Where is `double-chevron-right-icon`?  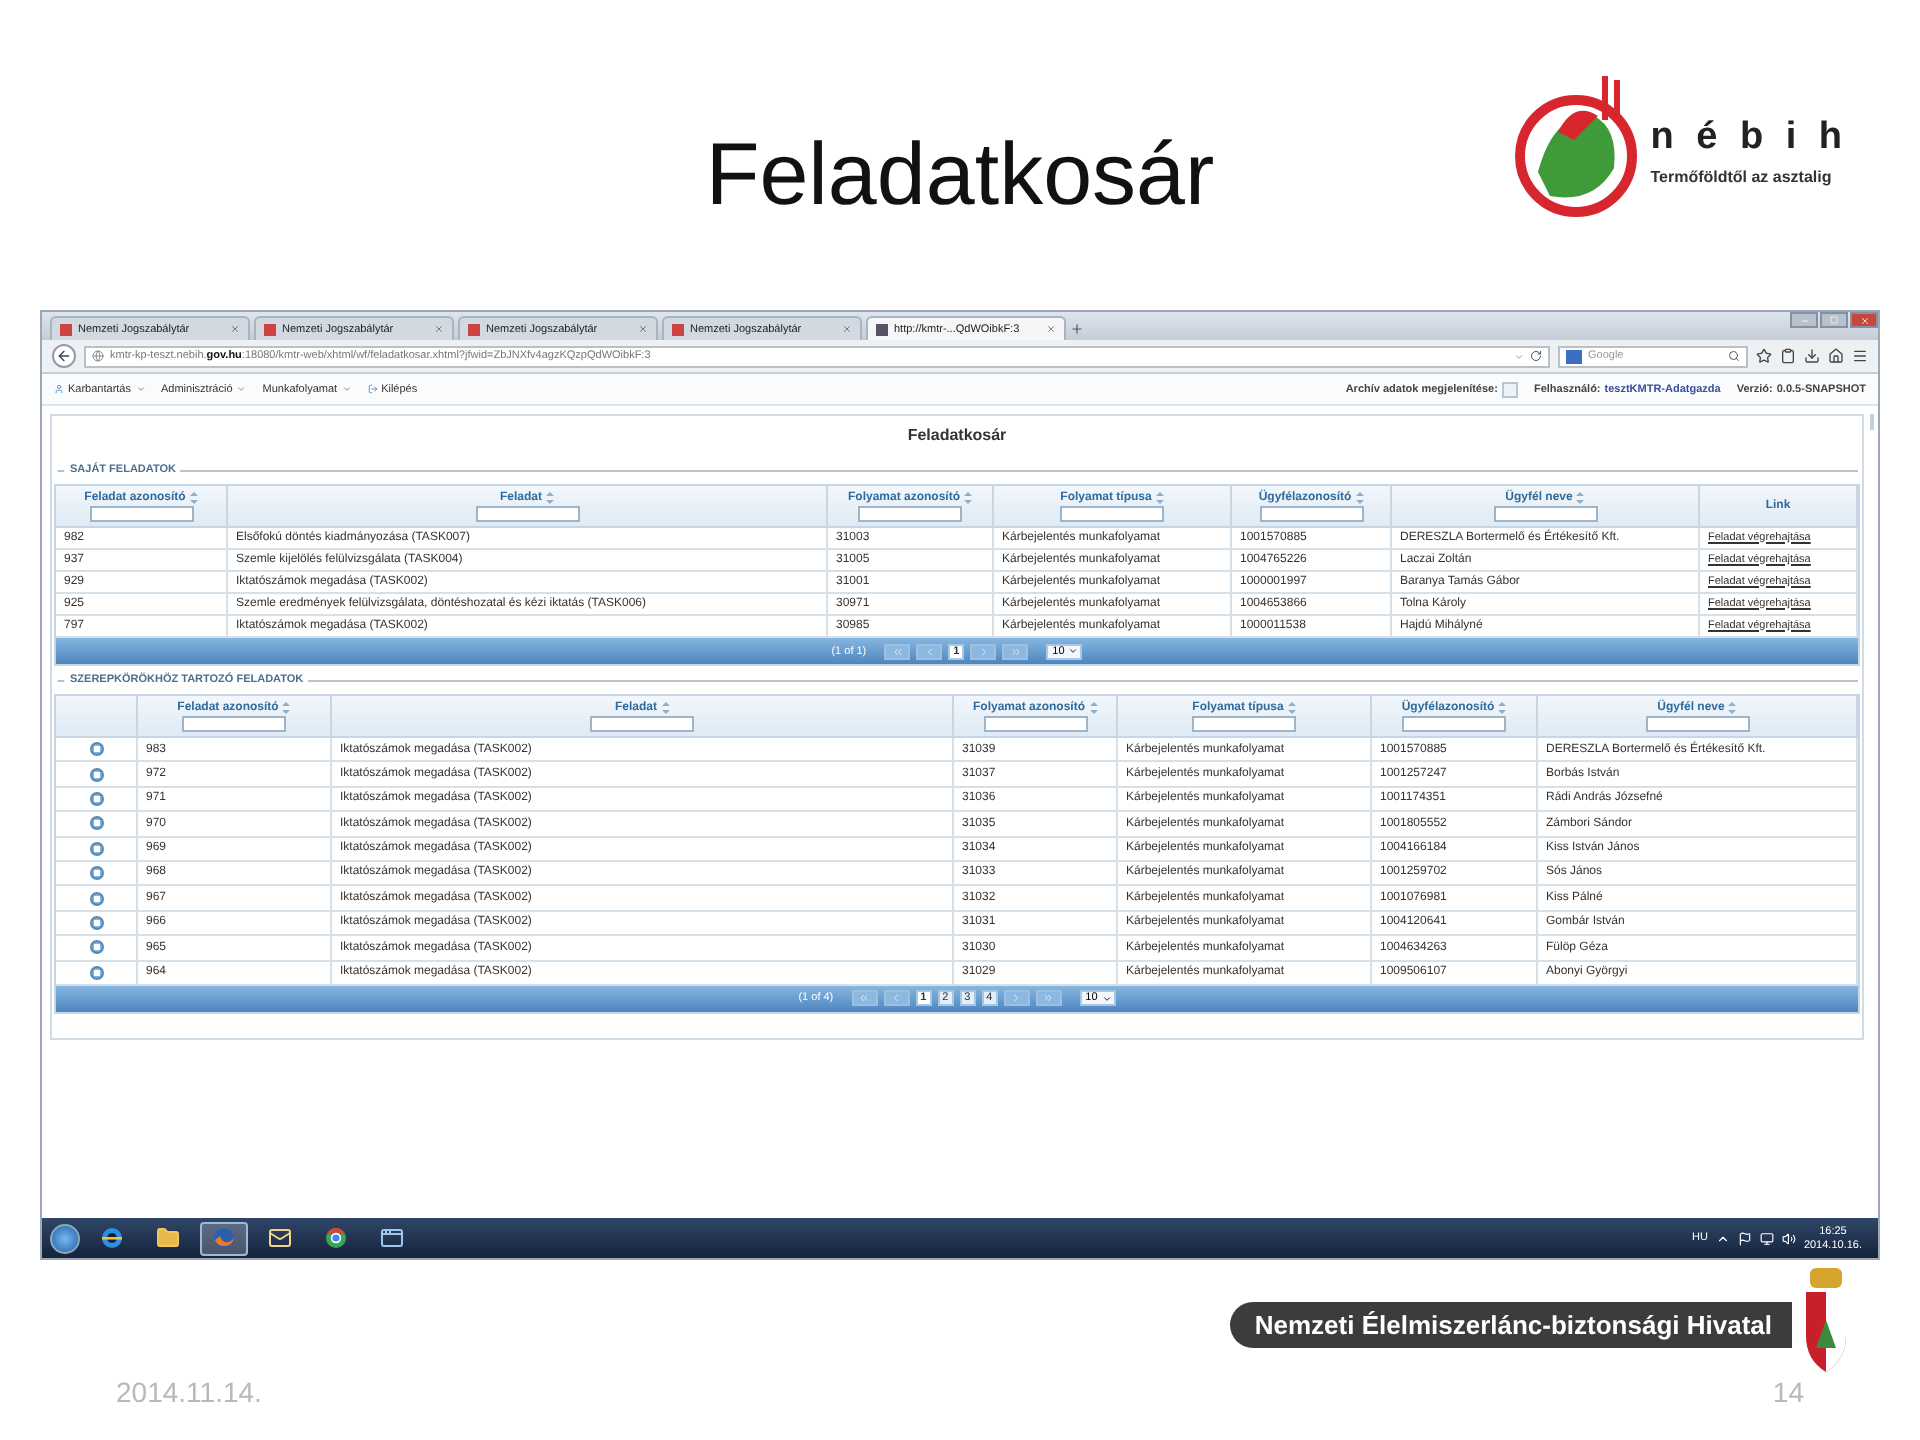 double-chevron-right-icon is located at coordinates (1015, 651).